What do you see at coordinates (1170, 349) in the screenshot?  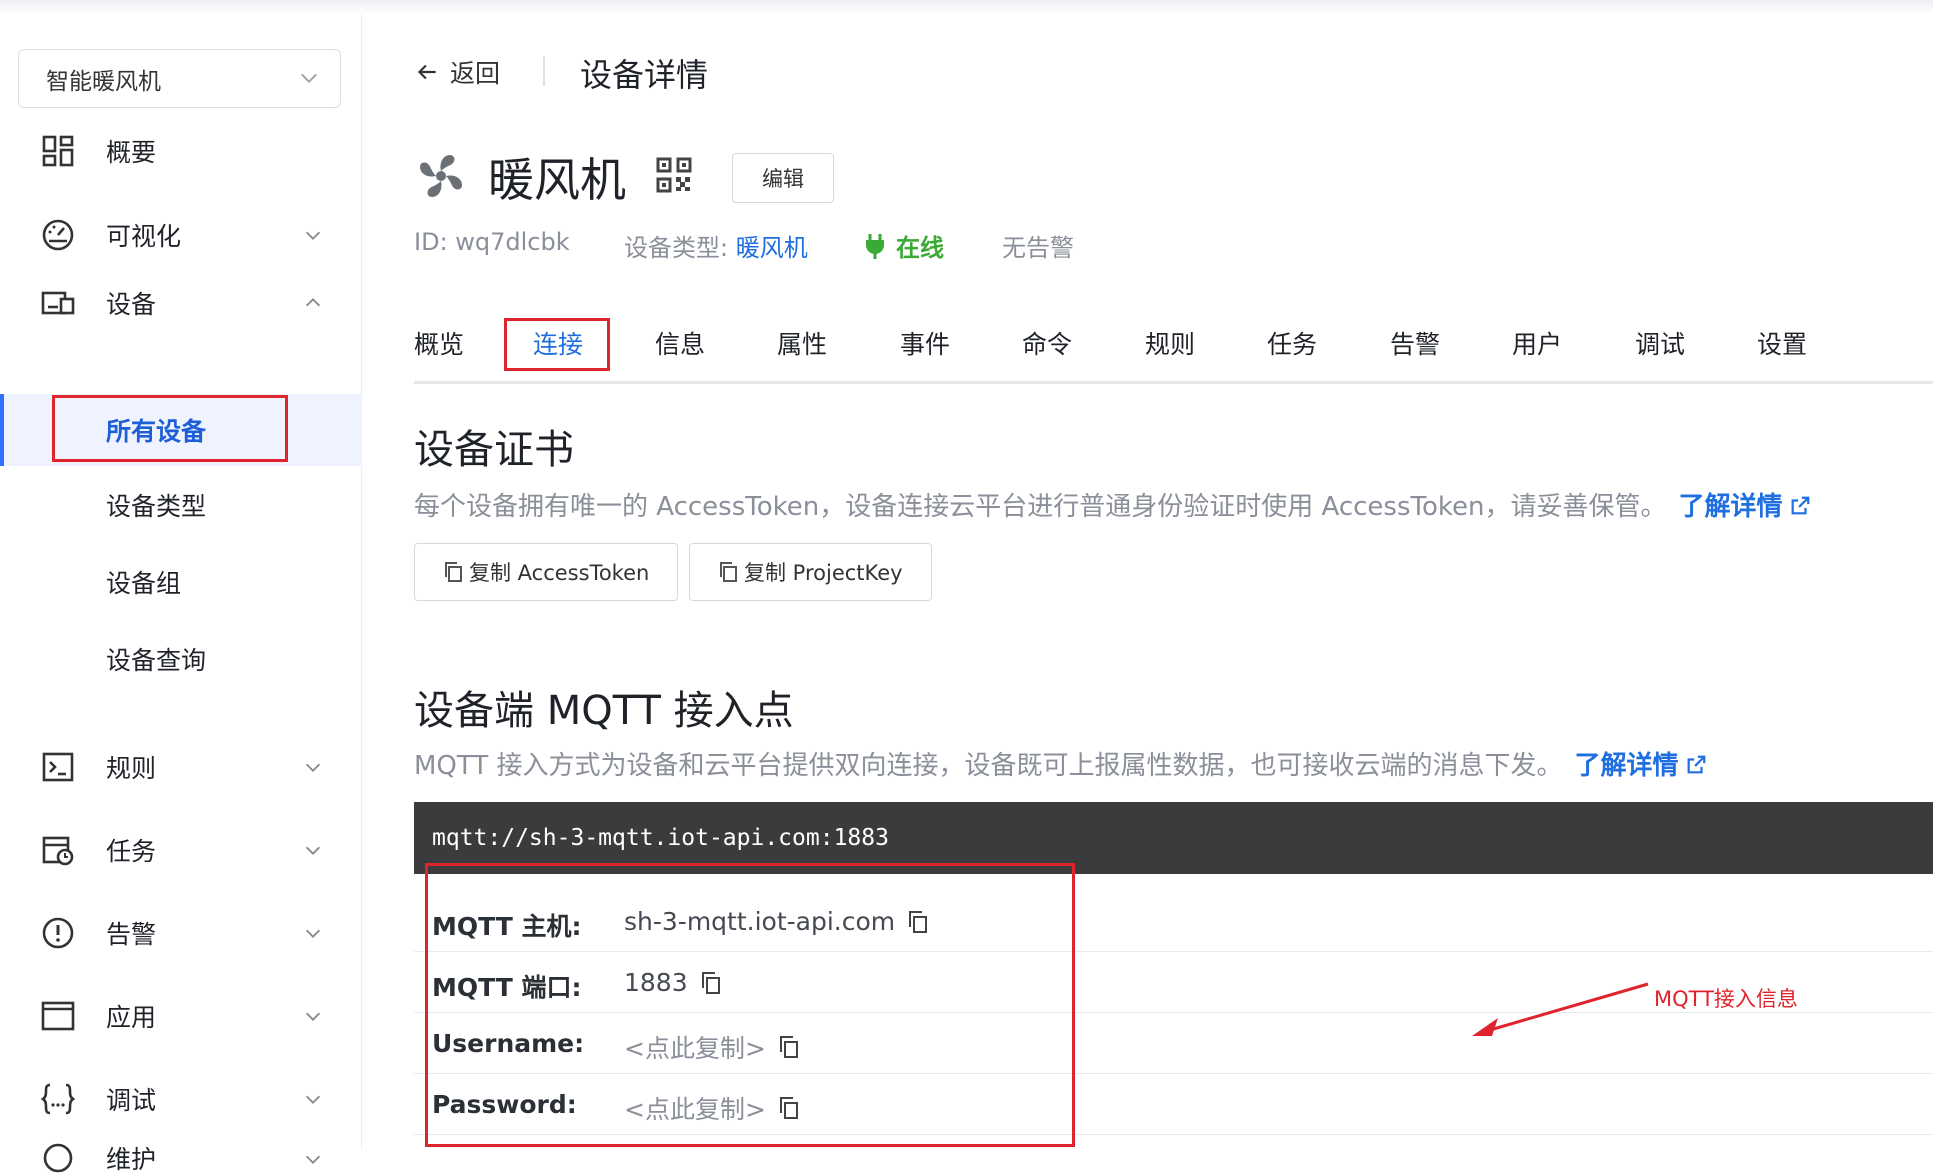 I see `tab-rules: 规则` at bounding box center [1170, 349].